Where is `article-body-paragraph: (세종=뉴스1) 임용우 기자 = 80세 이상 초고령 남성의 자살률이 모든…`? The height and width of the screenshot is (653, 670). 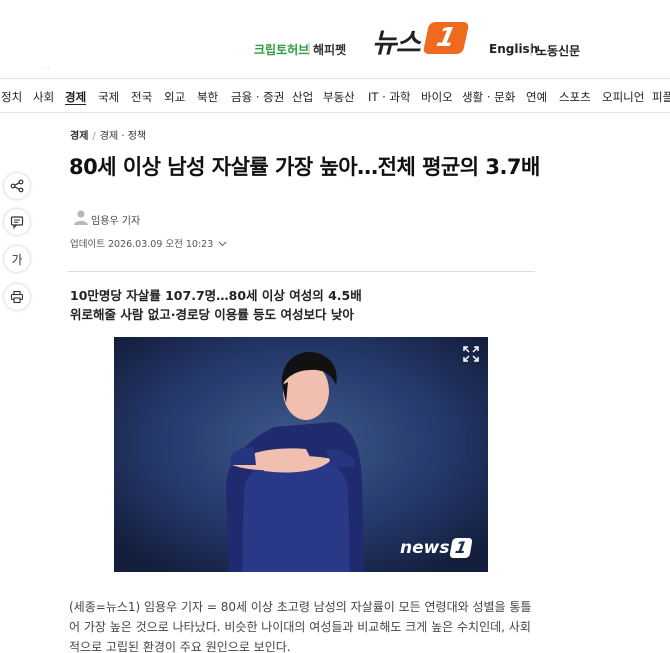
article-body-paragraph: (세종=뉴스1) 임용우 기자 = 80세 이상 초고령 남성의 자살률이 모든… is located at coordinates (300, 626).